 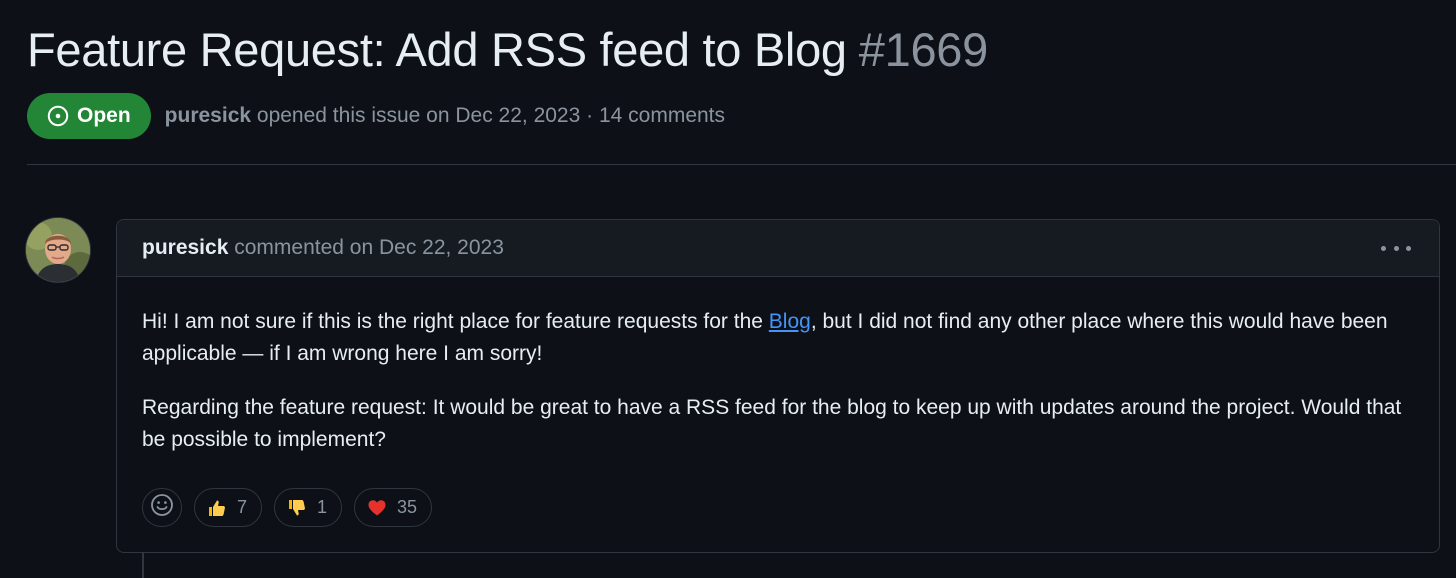 I want to click on reaction-count: 7, so click(x=242, y=507).